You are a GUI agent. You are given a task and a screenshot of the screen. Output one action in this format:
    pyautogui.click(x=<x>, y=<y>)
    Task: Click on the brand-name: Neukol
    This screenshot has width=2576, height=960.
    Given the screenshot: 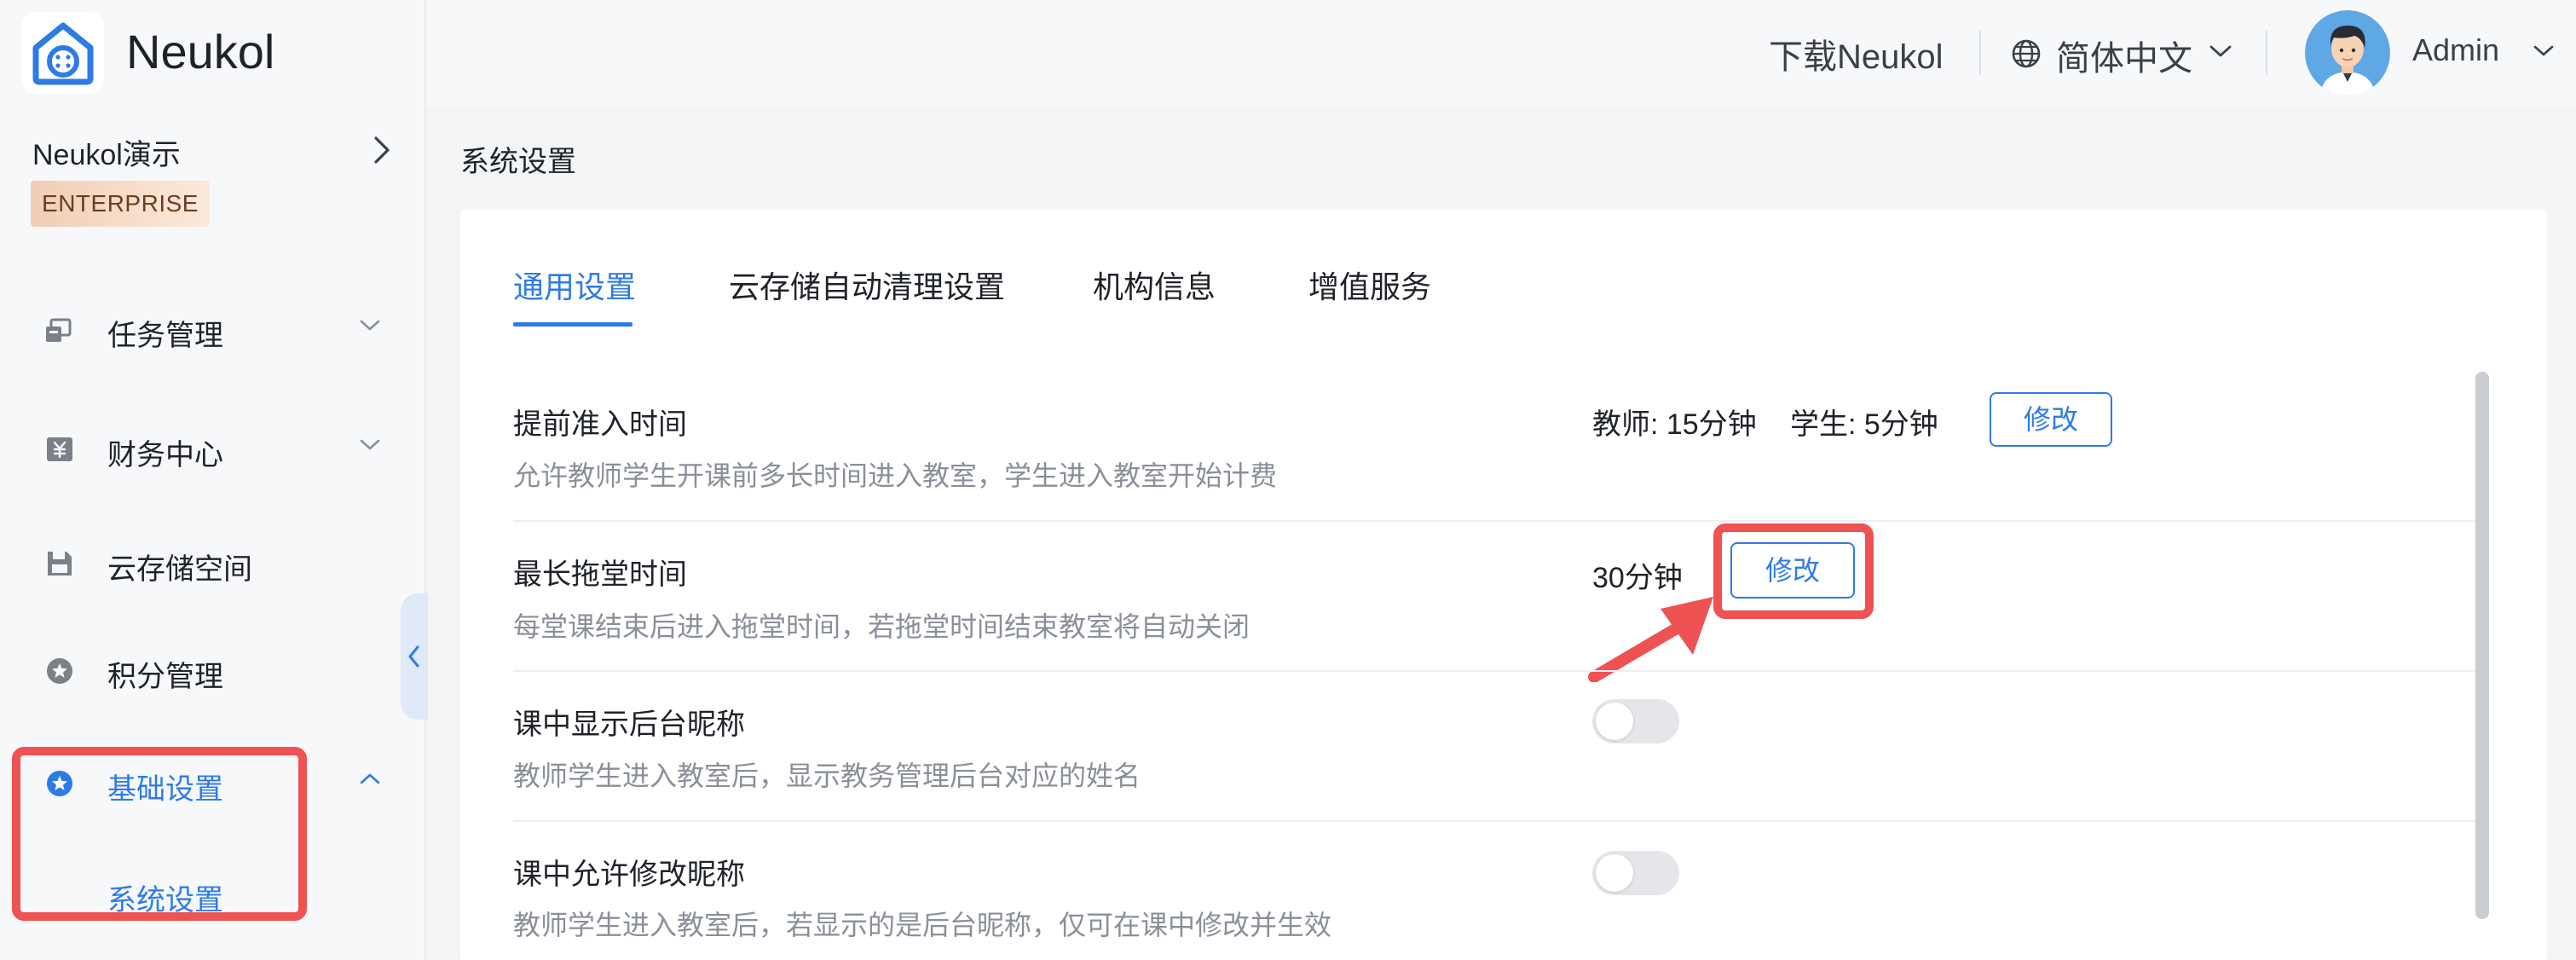 What is the action you would take?
    pyautogui.click(x=200, y=51)
    